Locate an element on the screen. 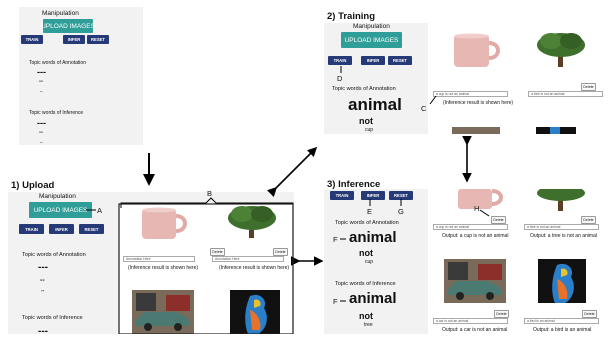 This screenshot has height=337, width=616. callout-B: B is located at coordinates (210, 193).